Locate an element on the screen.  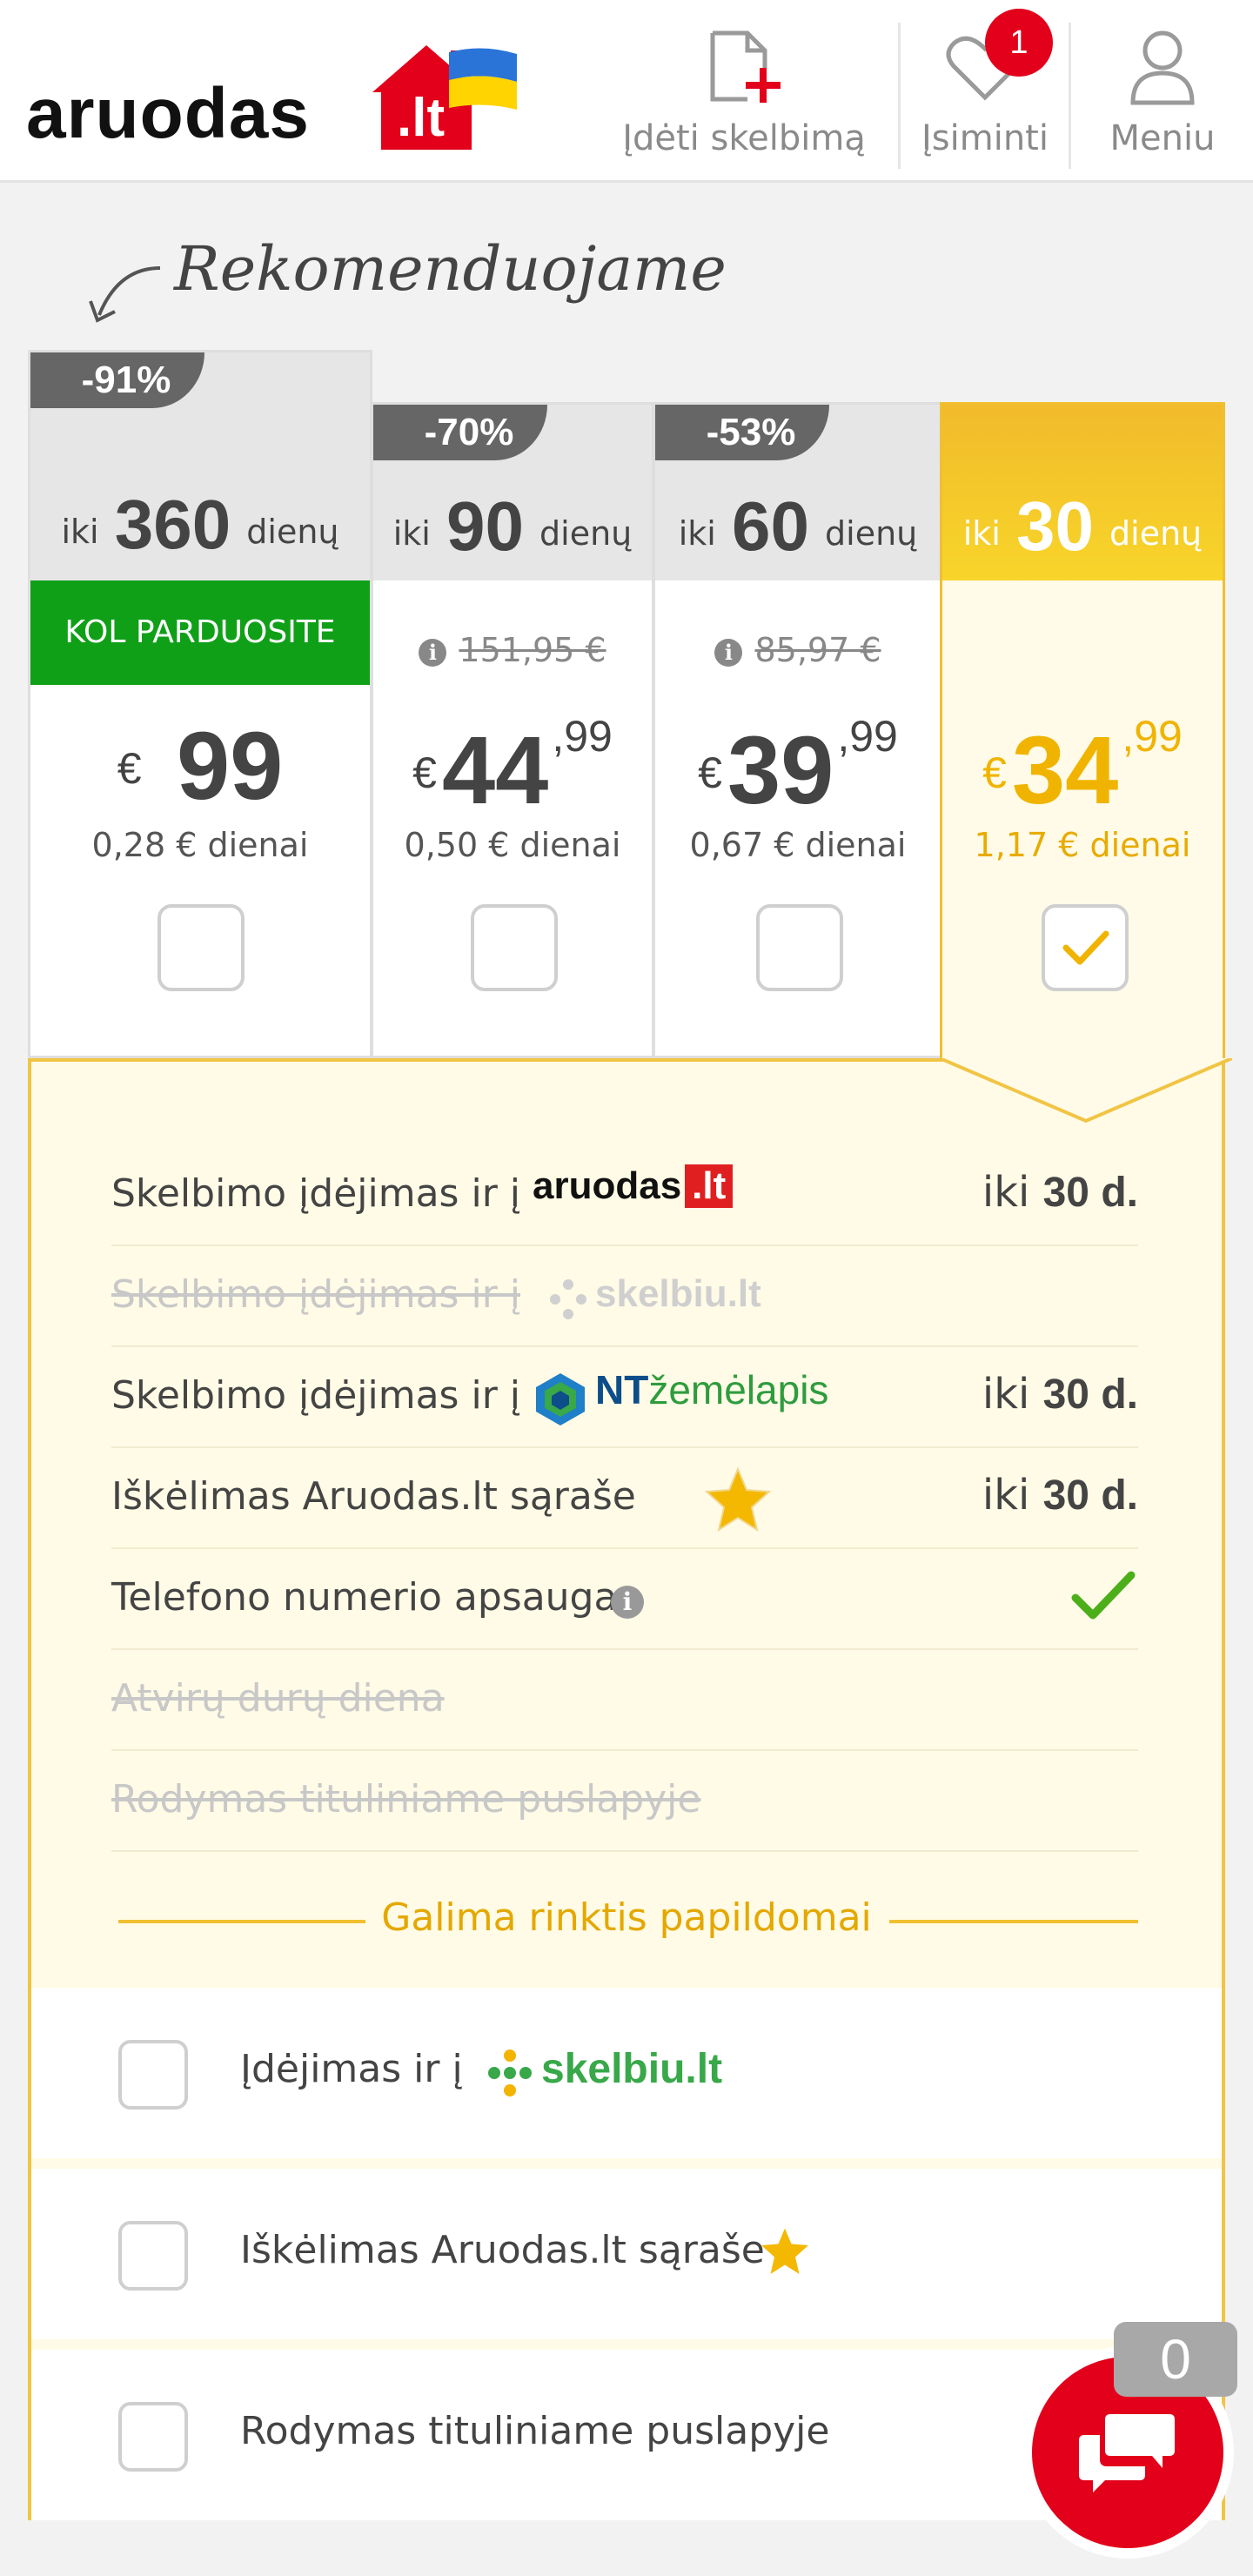
feature-homepage-display: Rodymas tituliniame puslapyje is located at coordinates (624, 1801).